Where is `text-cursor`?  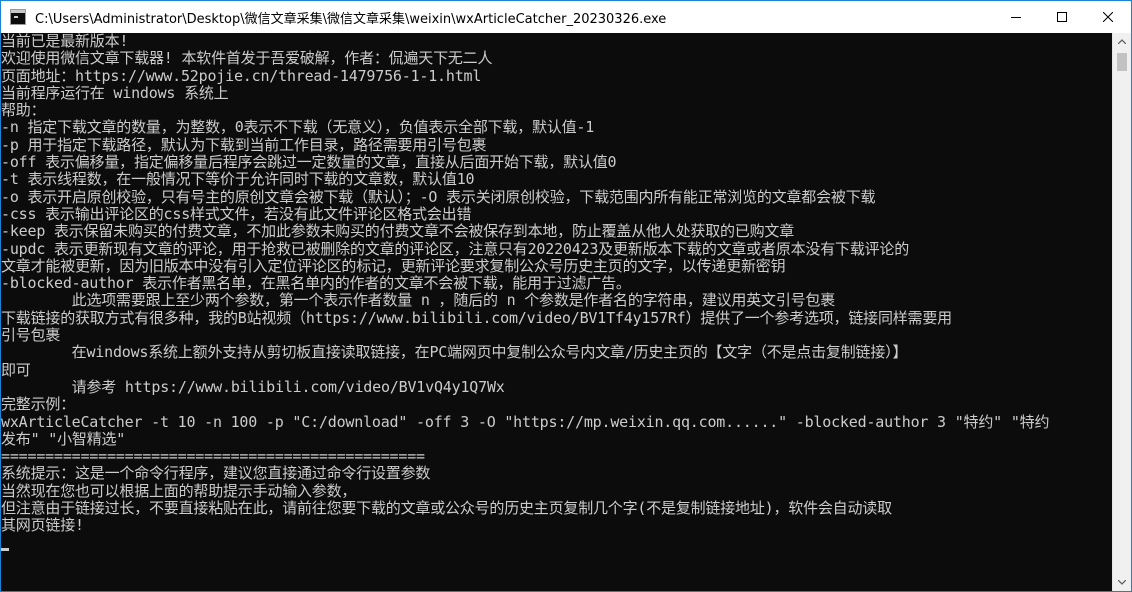 text-cursor is located at coordinates (5, 549).